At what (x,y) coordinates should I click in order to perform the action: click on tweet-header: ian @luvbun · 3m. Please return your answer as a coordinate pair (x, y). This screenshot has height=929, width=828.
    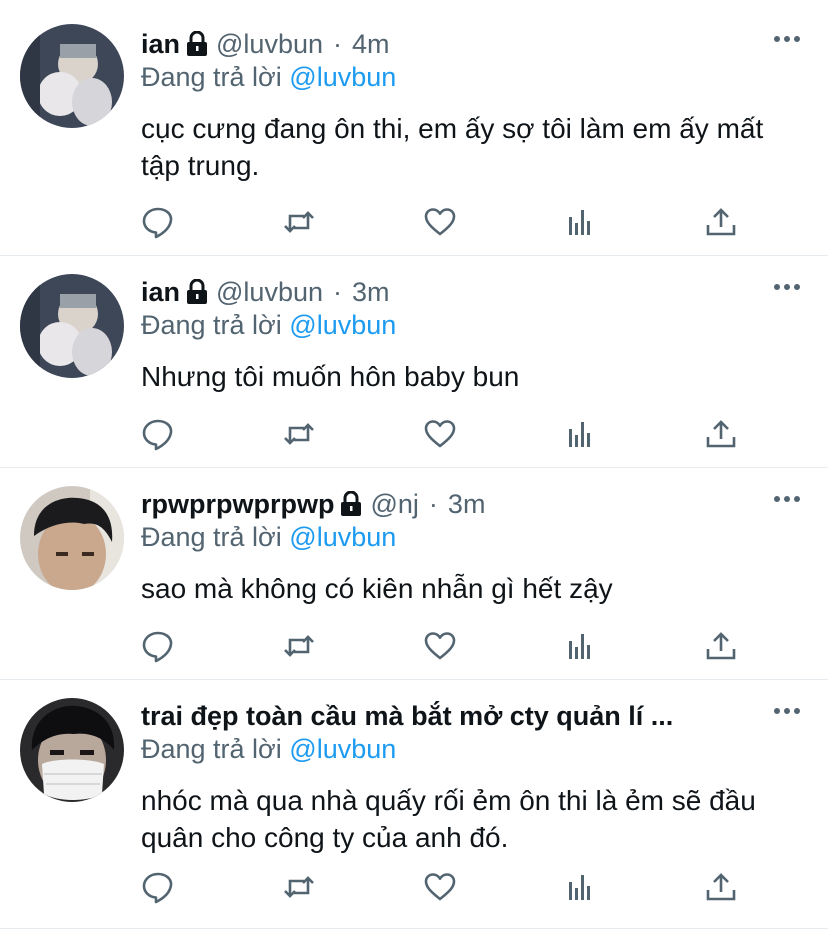
    Looking at the image, I should click on (469, 292).